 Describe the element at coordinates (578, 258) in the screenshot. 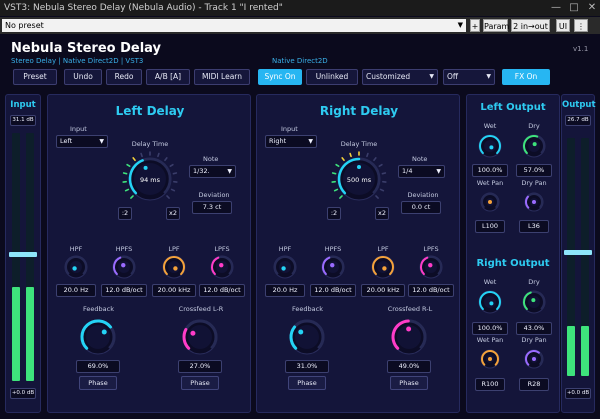

I see `output-meter-graphic` at that location.